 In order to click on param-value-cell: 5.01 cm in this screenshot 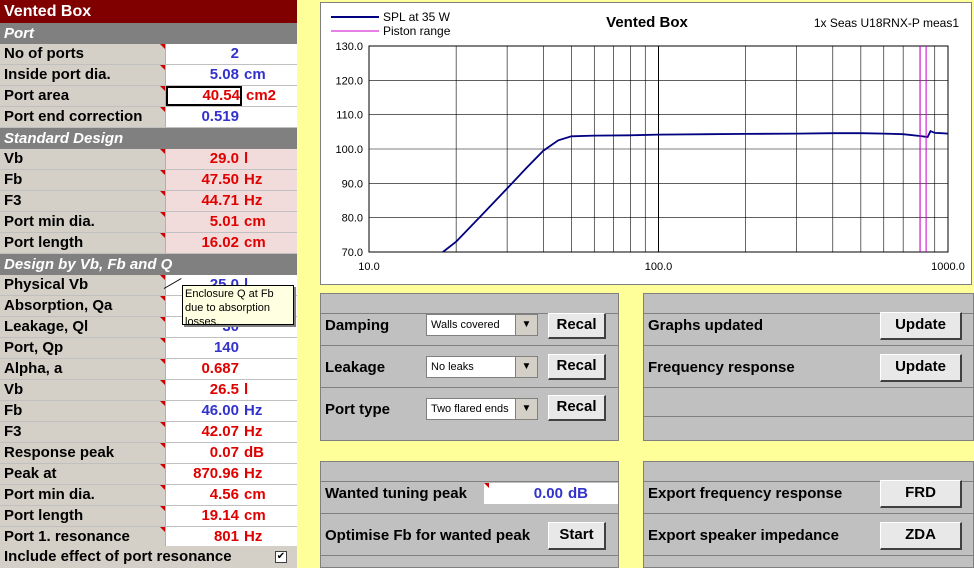, I will do `click(231, 222)`.